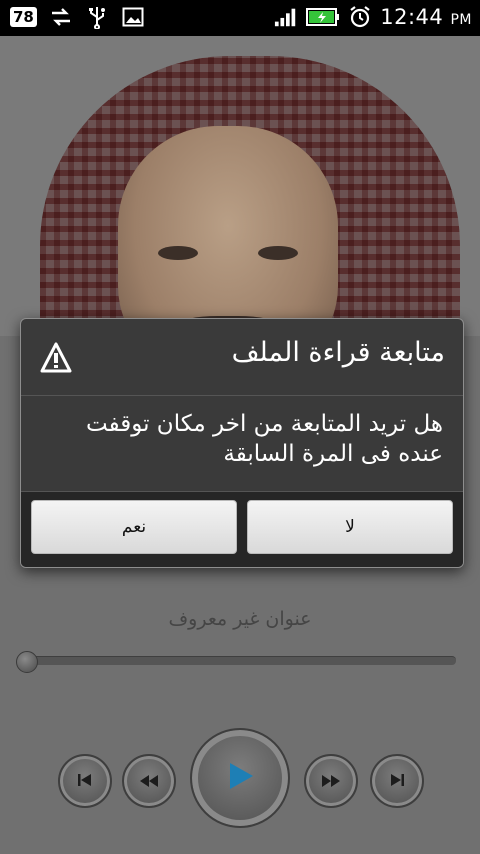 This screenshot has height=854, width=480. Describe the element at coordinates (228, 231) in the screenshot. I see `reciter-face` at that location.